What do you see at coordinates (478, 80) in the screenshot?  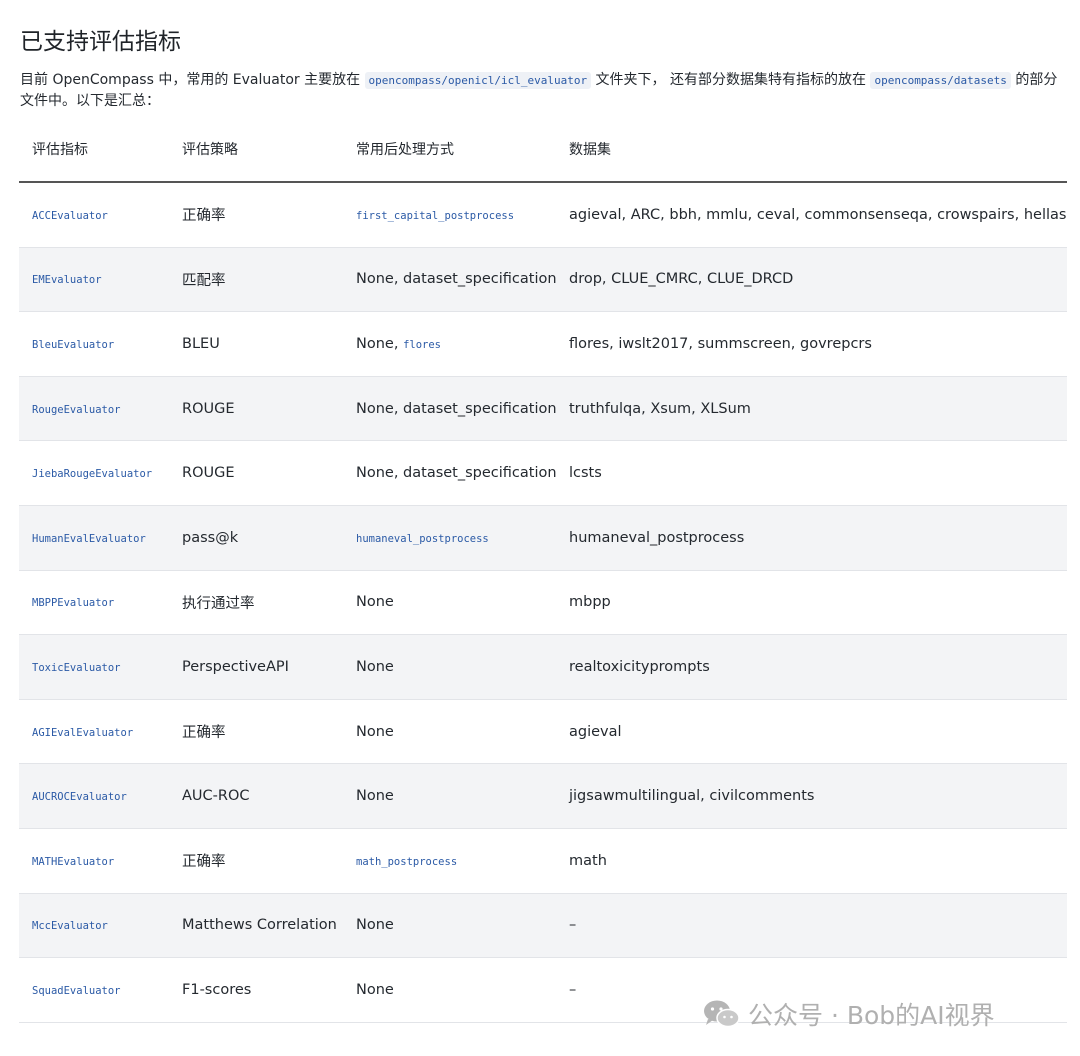 I see `evaluator-path-code: opencompass/openicl/icl_evaluator` at bounding box center [478, 80].